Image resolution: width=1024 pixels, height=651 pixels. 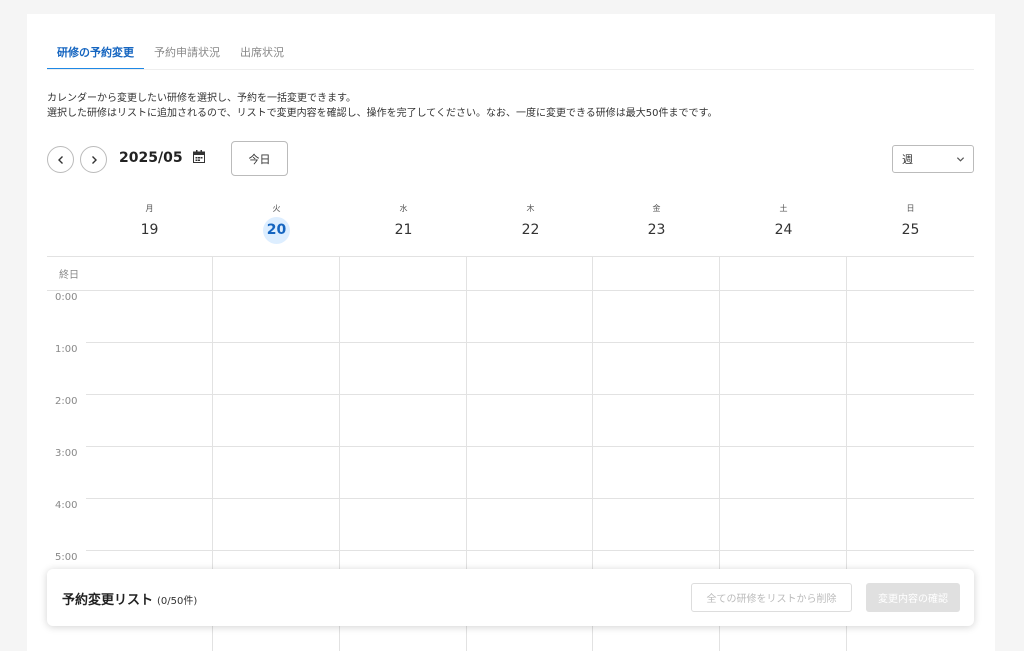 I want to click on day-header-sun: 日 25, so click(x=910, y=223).